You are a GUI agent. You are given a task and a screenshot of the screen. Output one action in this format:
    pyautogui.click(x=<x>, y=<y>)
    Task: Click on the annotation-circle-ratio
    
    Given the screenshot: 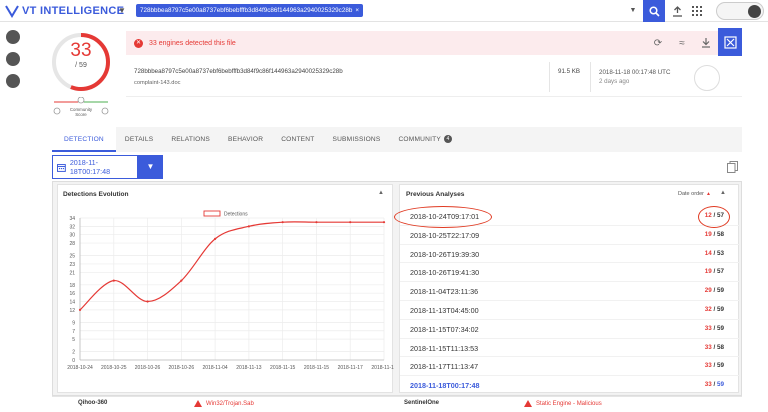 What is the action you would take?
    pyautogui.click(x=714, y=217)
    